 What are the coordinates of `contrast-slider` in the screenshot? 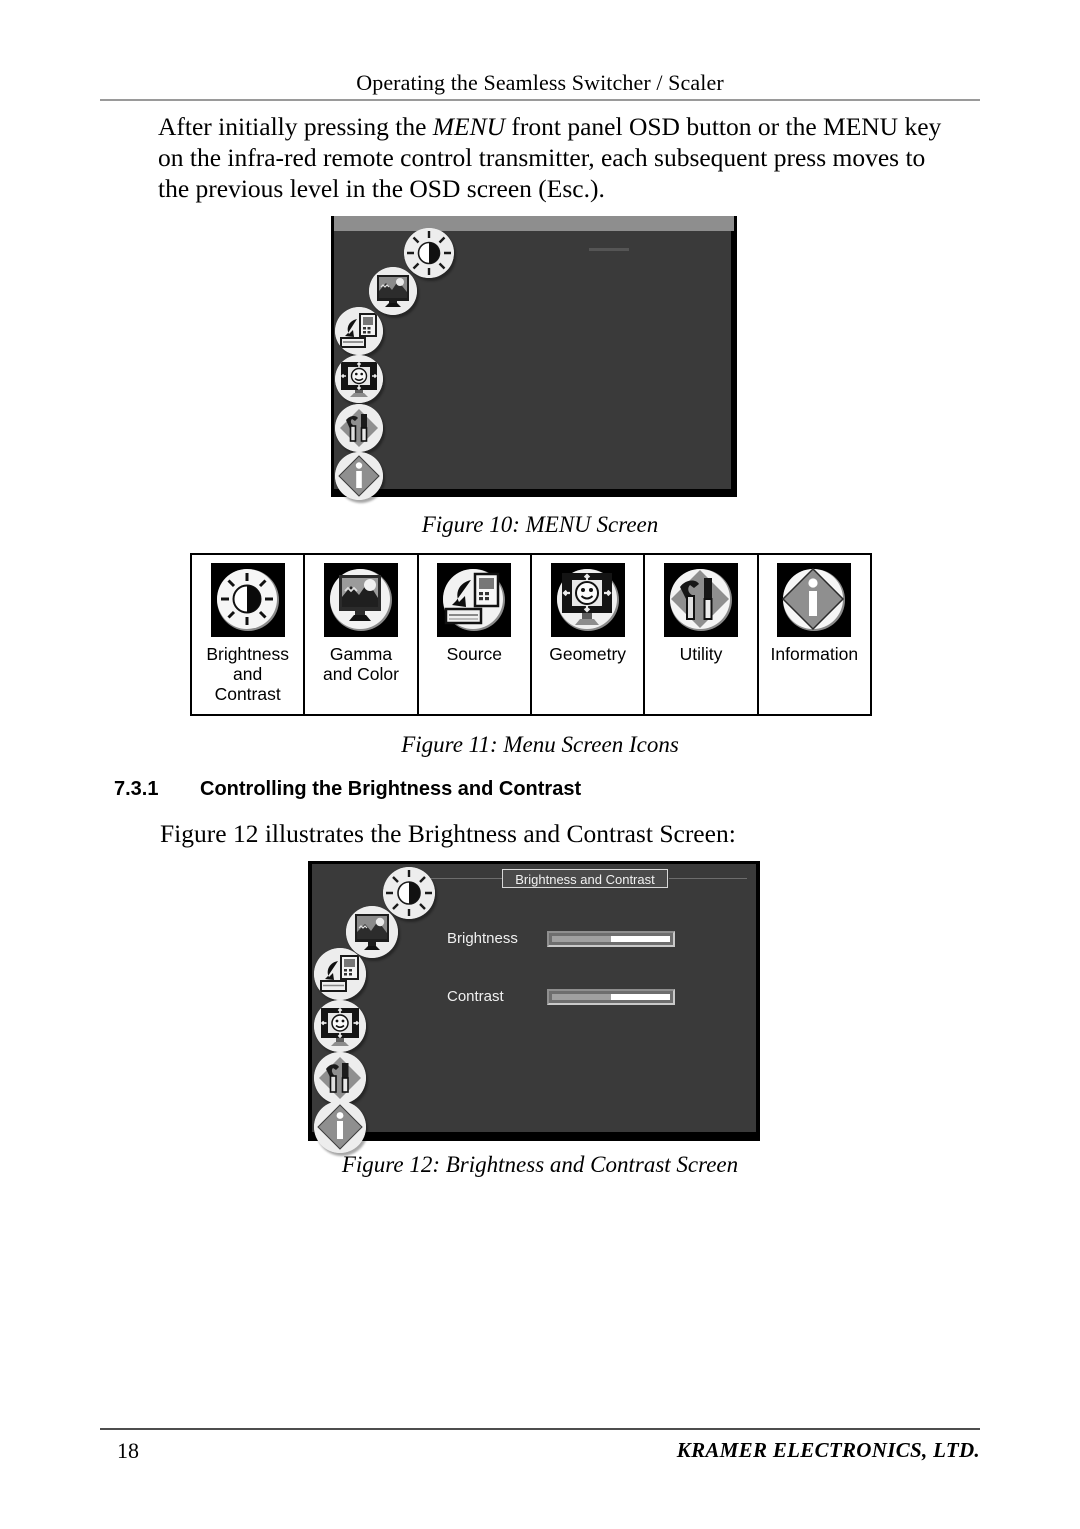 It's located at (611, 996).